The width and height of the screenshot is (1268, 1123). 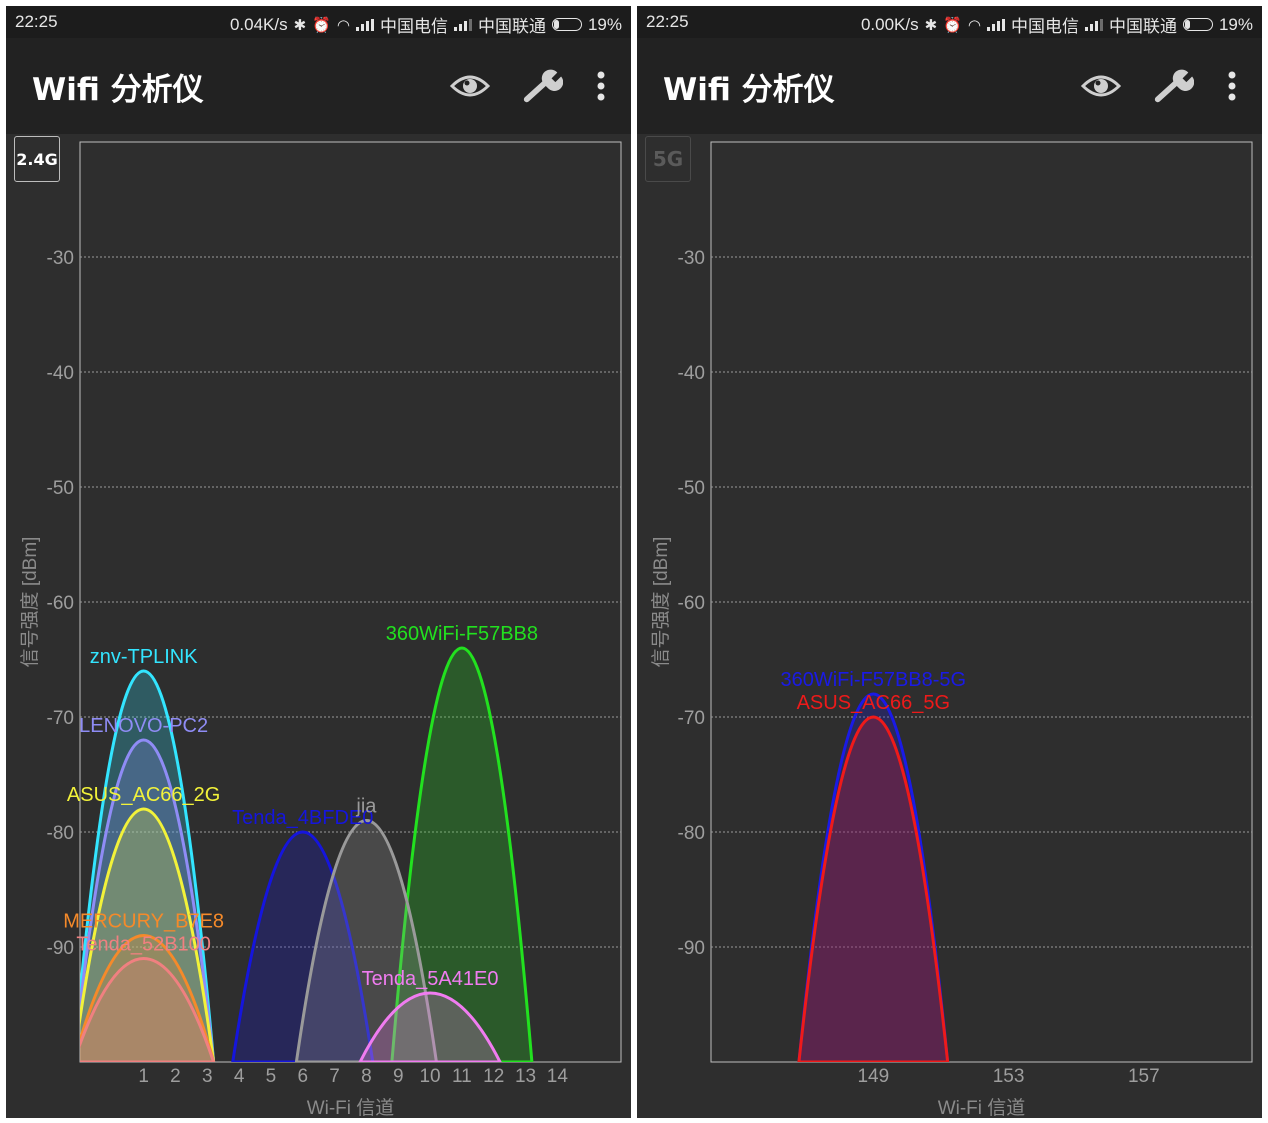 What do you see at coordinates (366, 807) in the screenshot?
I see `network-label: jia` at bounding box center [366, 807].